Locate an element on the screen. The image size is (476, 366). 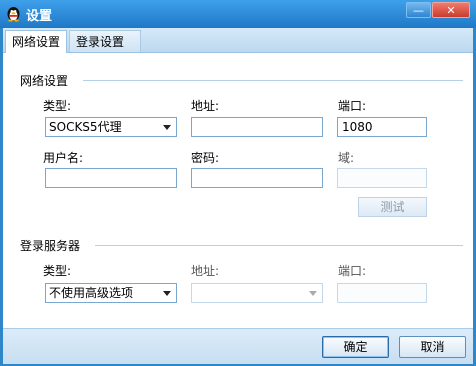
window-title: 设置 is located at coordinates (39, 16).